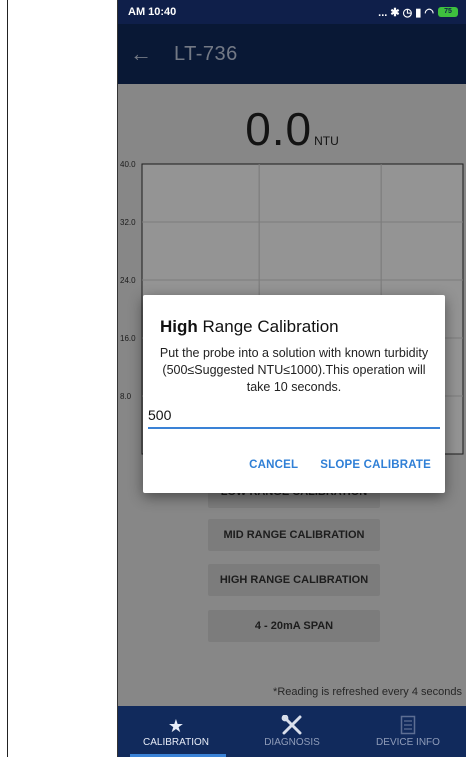 Image resolution: width=466 pixels, height=757 pixels. What do you see at coordinates (294, 416) in the screenshot?
I see `ntu-value-input` at bounding box center [294, 416].